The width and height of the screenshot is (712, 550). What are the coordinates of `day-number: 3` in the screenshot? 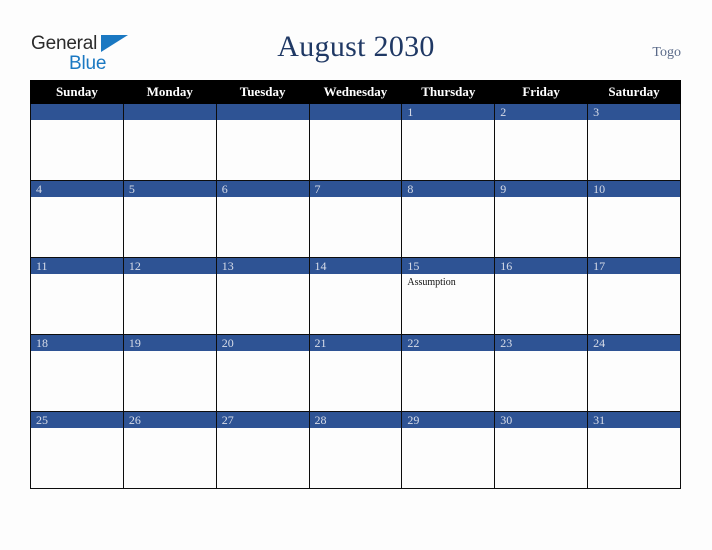 It's located at (634, 112).